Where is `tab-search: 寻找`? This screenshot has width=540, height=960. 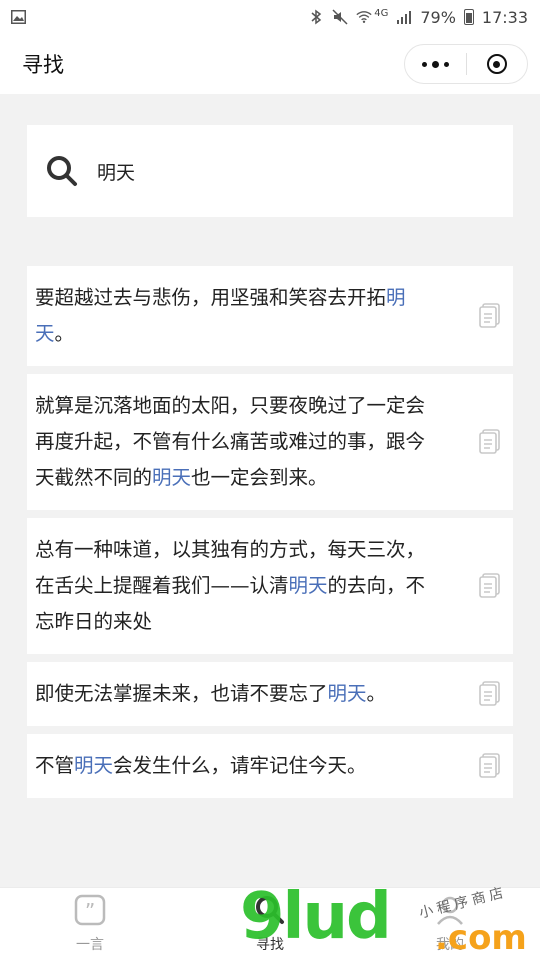 tab-search: 寻找 is located at coordinates (270, 924).